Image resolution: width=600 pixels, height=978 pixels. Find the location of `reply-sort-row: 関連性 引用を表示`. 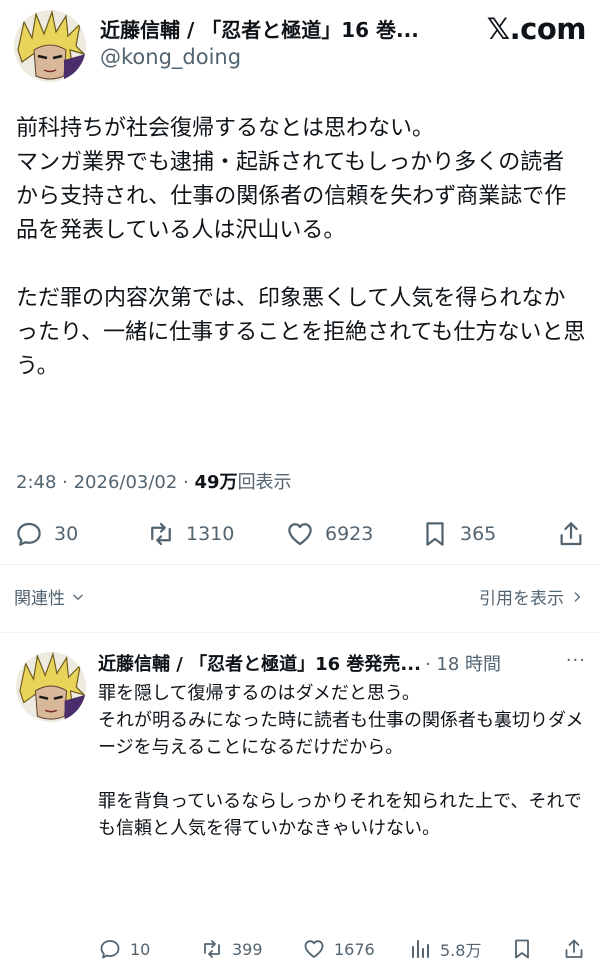

reply-sort-row: 関連性 引用を表示 is located at coordinates (300, 597).